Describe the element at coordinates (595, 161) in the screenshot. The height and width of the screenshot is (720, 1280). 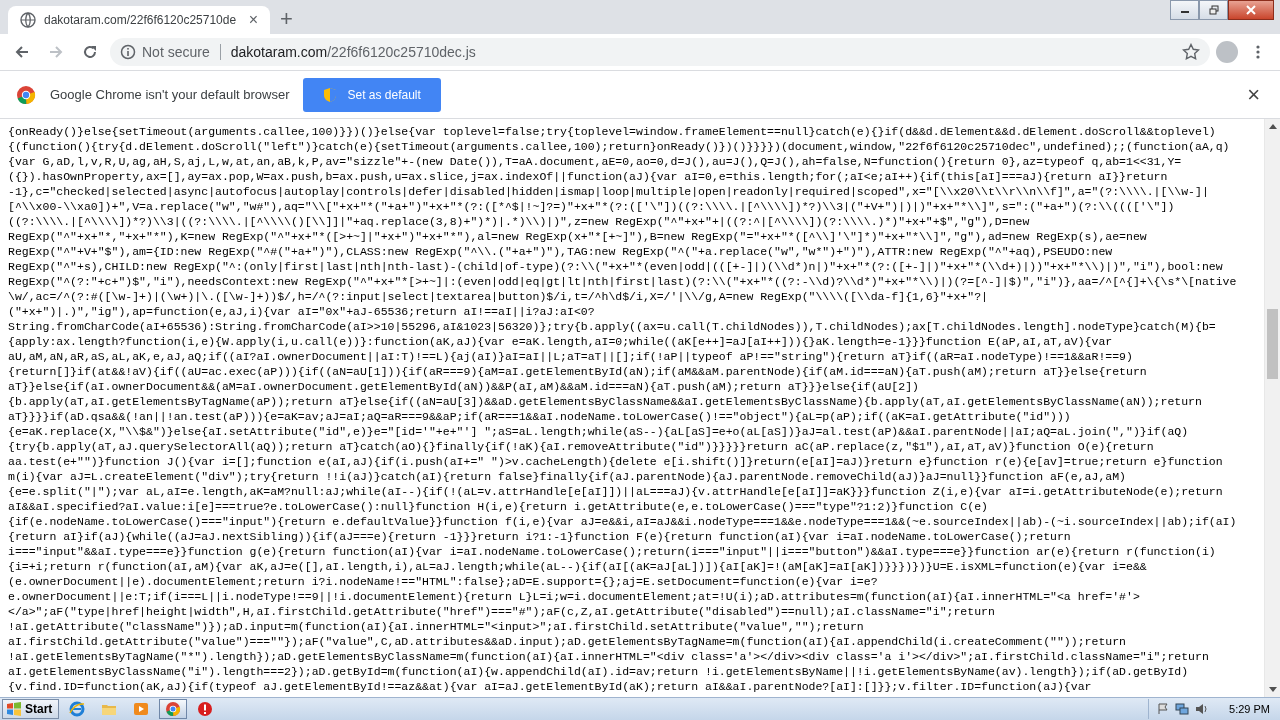
I see `code-line: {var G,aD,l,v,R,U,ag,aH,S,aj,L,w,at,an,aB,k,P,av="sizzle"+-(new Date()),T=aA.document,aE=0,ao=0,d=J(),au=J(),Q=J(),ah=false,N=function(){return 0},az=typeof q,ab=1<<31,Y=` at that location.